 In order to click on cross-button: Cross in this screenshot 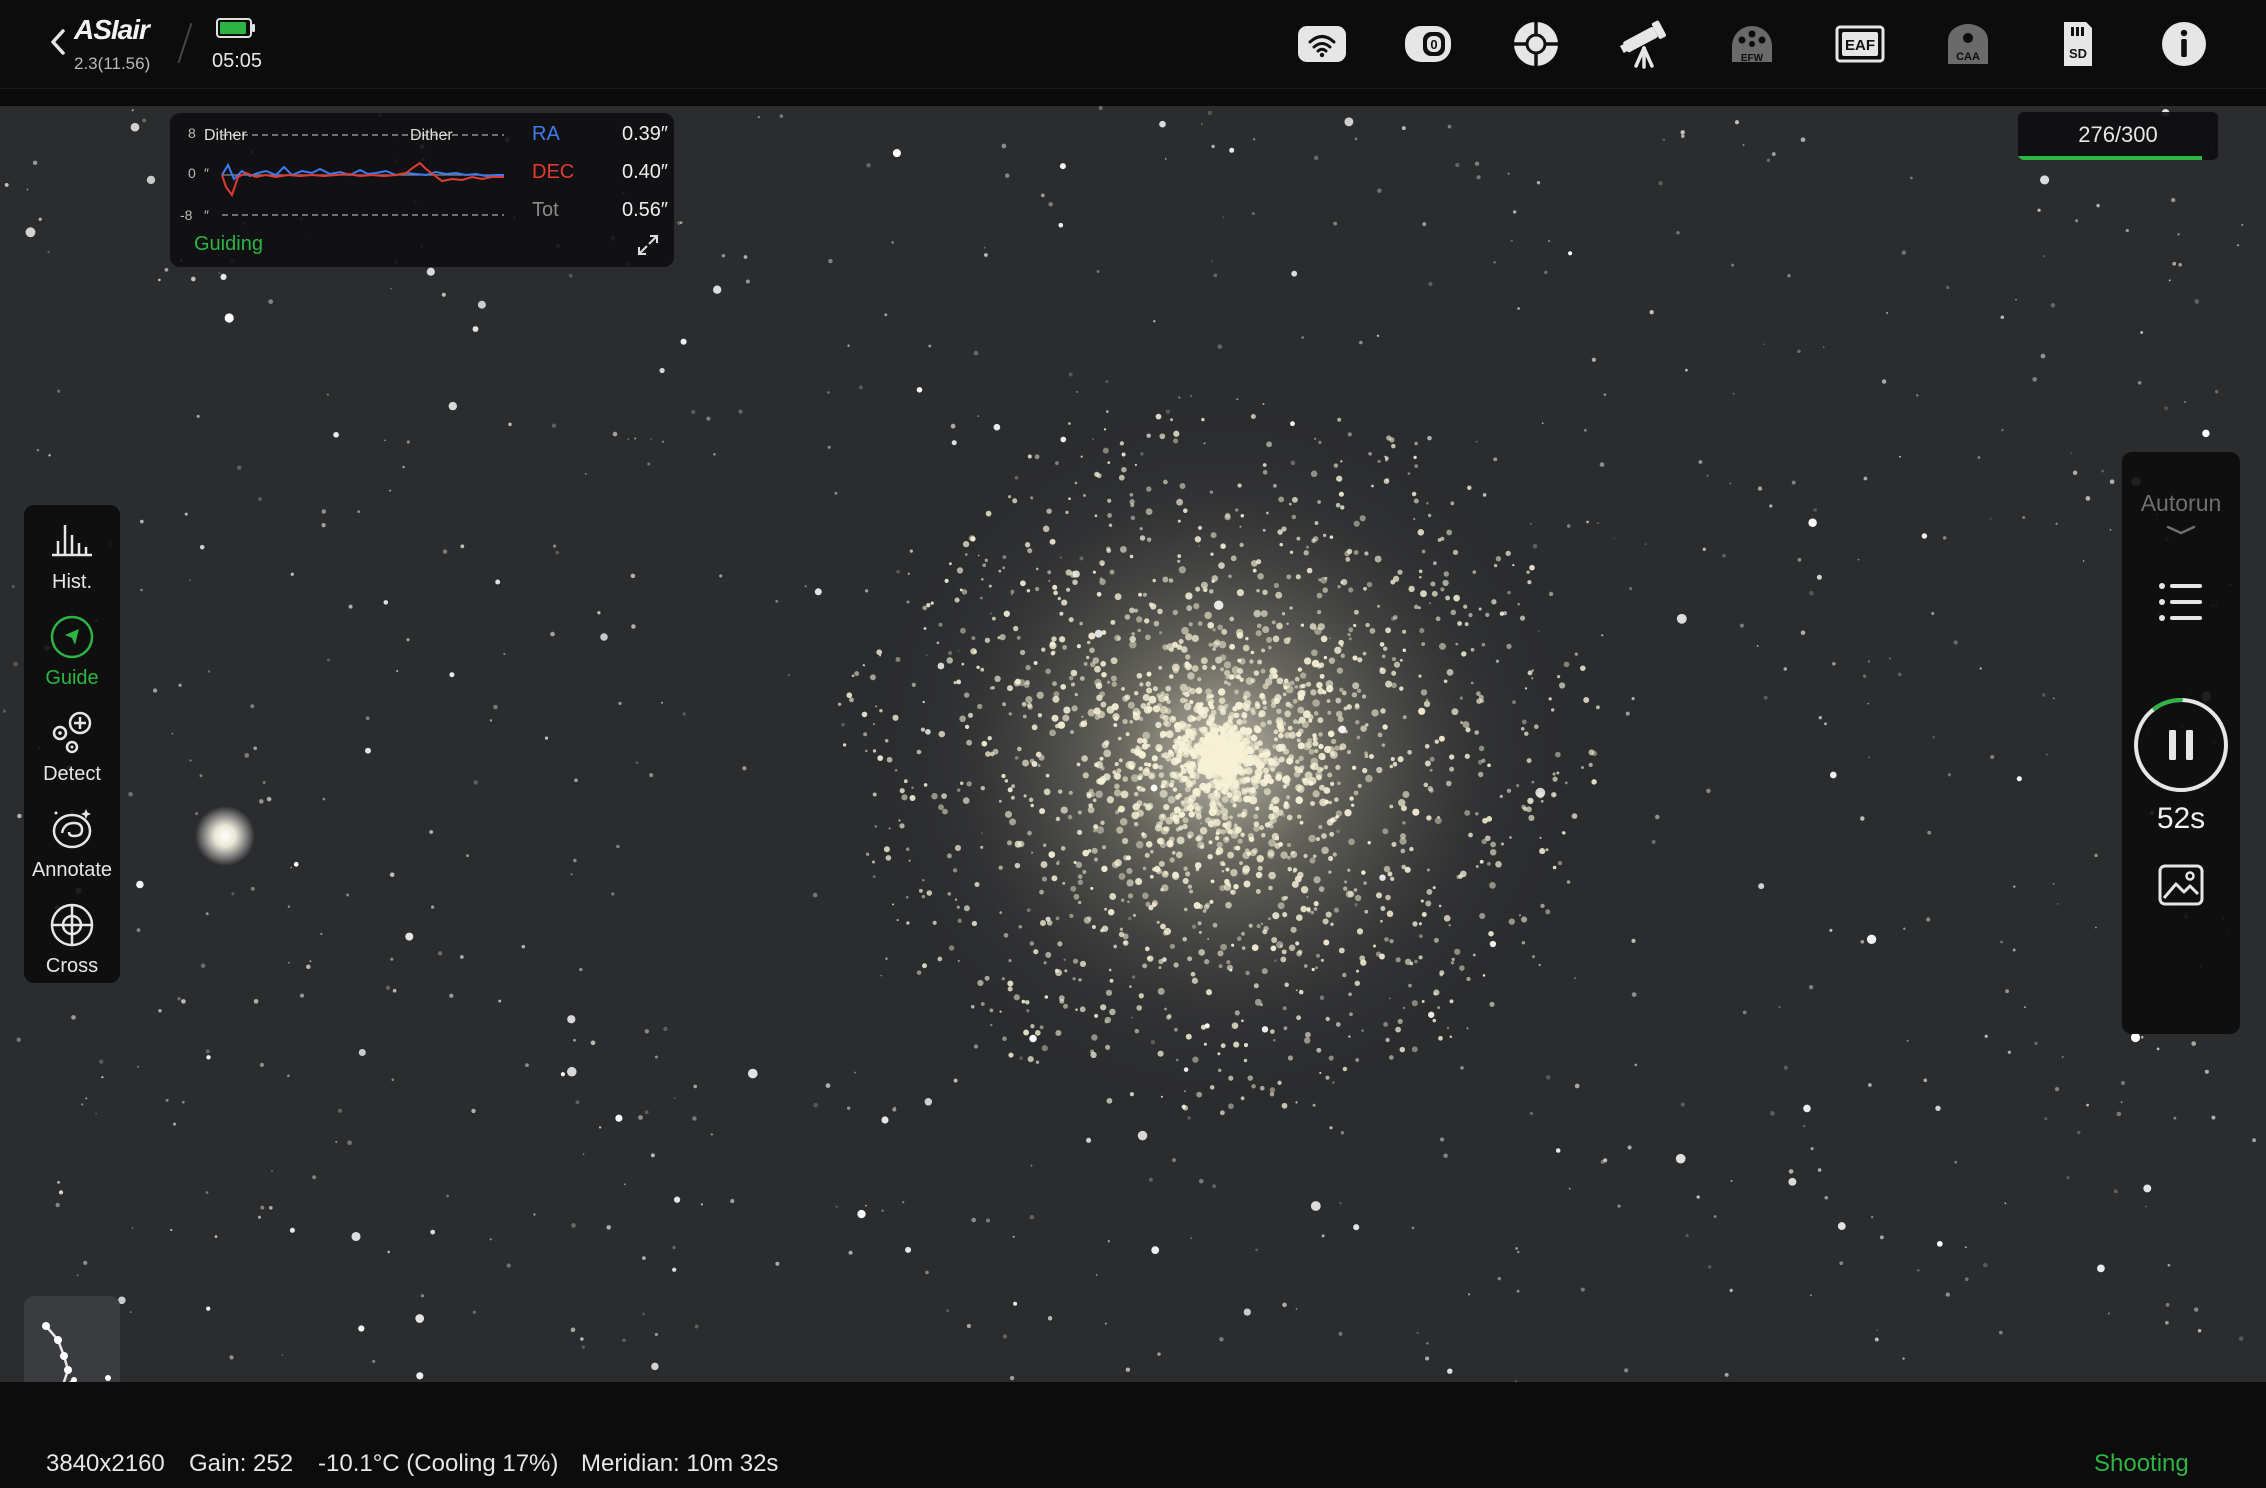, I will do `click(72, 943)`.